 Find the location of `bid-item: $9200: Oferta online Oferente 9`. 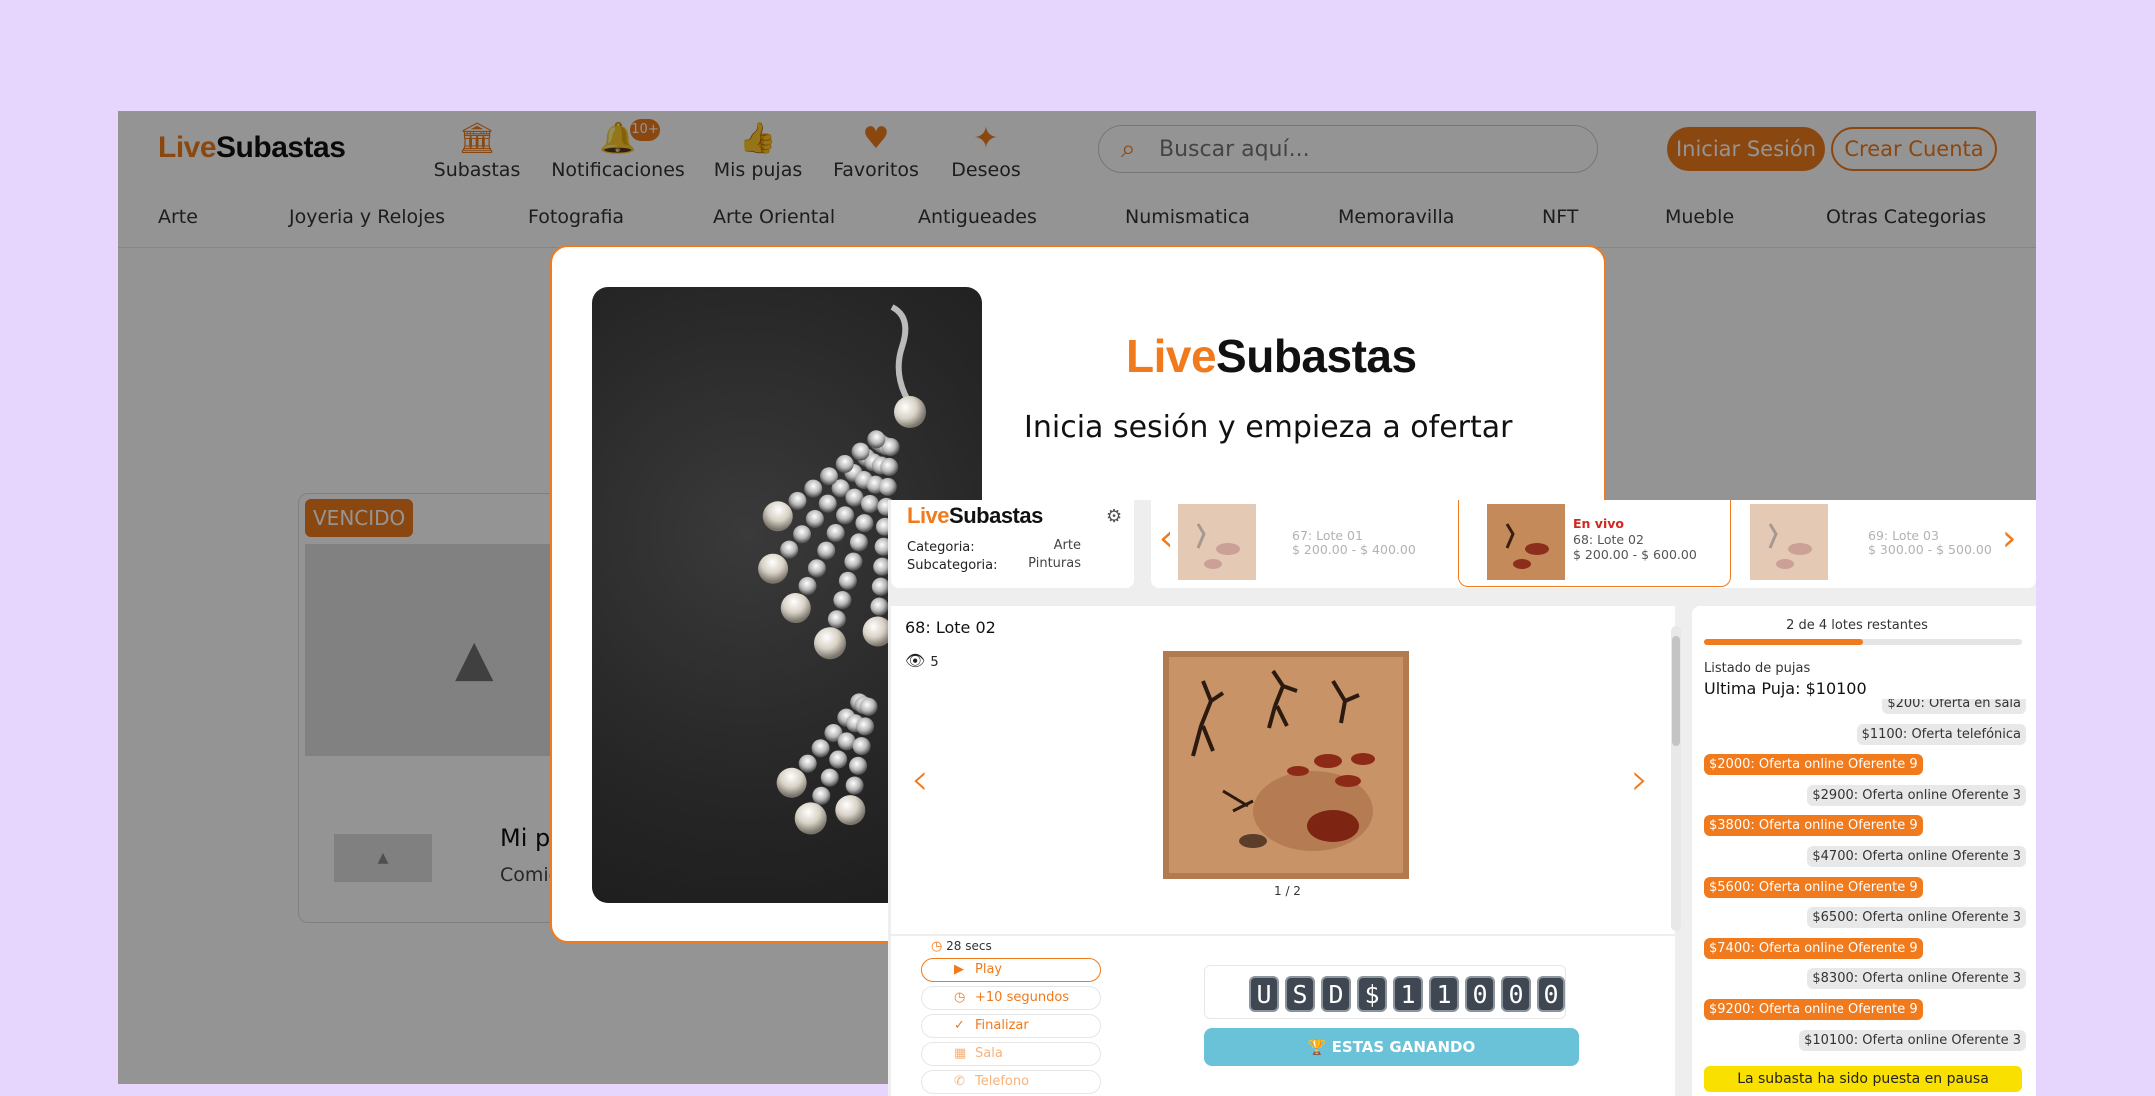

bid-item: $9200: Oferta online Oferente 9 is located at coordinates (1813, 1009).